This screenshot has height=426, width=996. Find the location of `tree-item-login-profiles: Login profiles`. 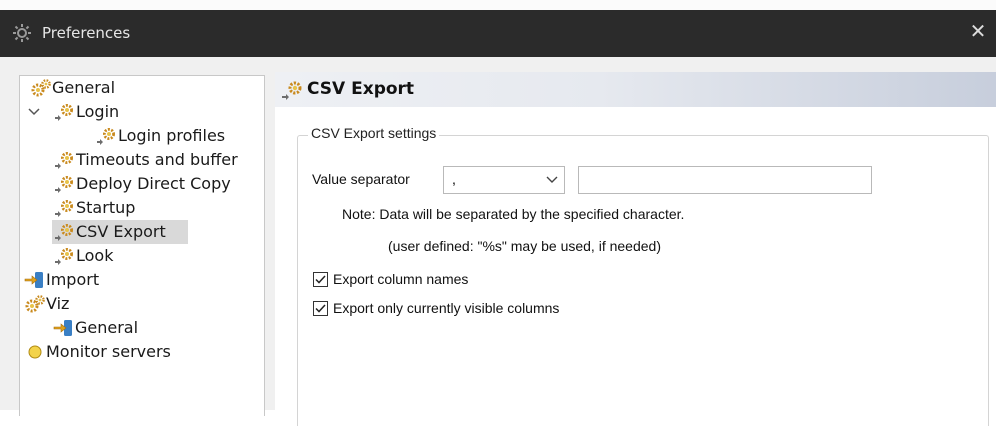

tree-item-login-profiles: Login profiles is located at coordinates (179, 136).